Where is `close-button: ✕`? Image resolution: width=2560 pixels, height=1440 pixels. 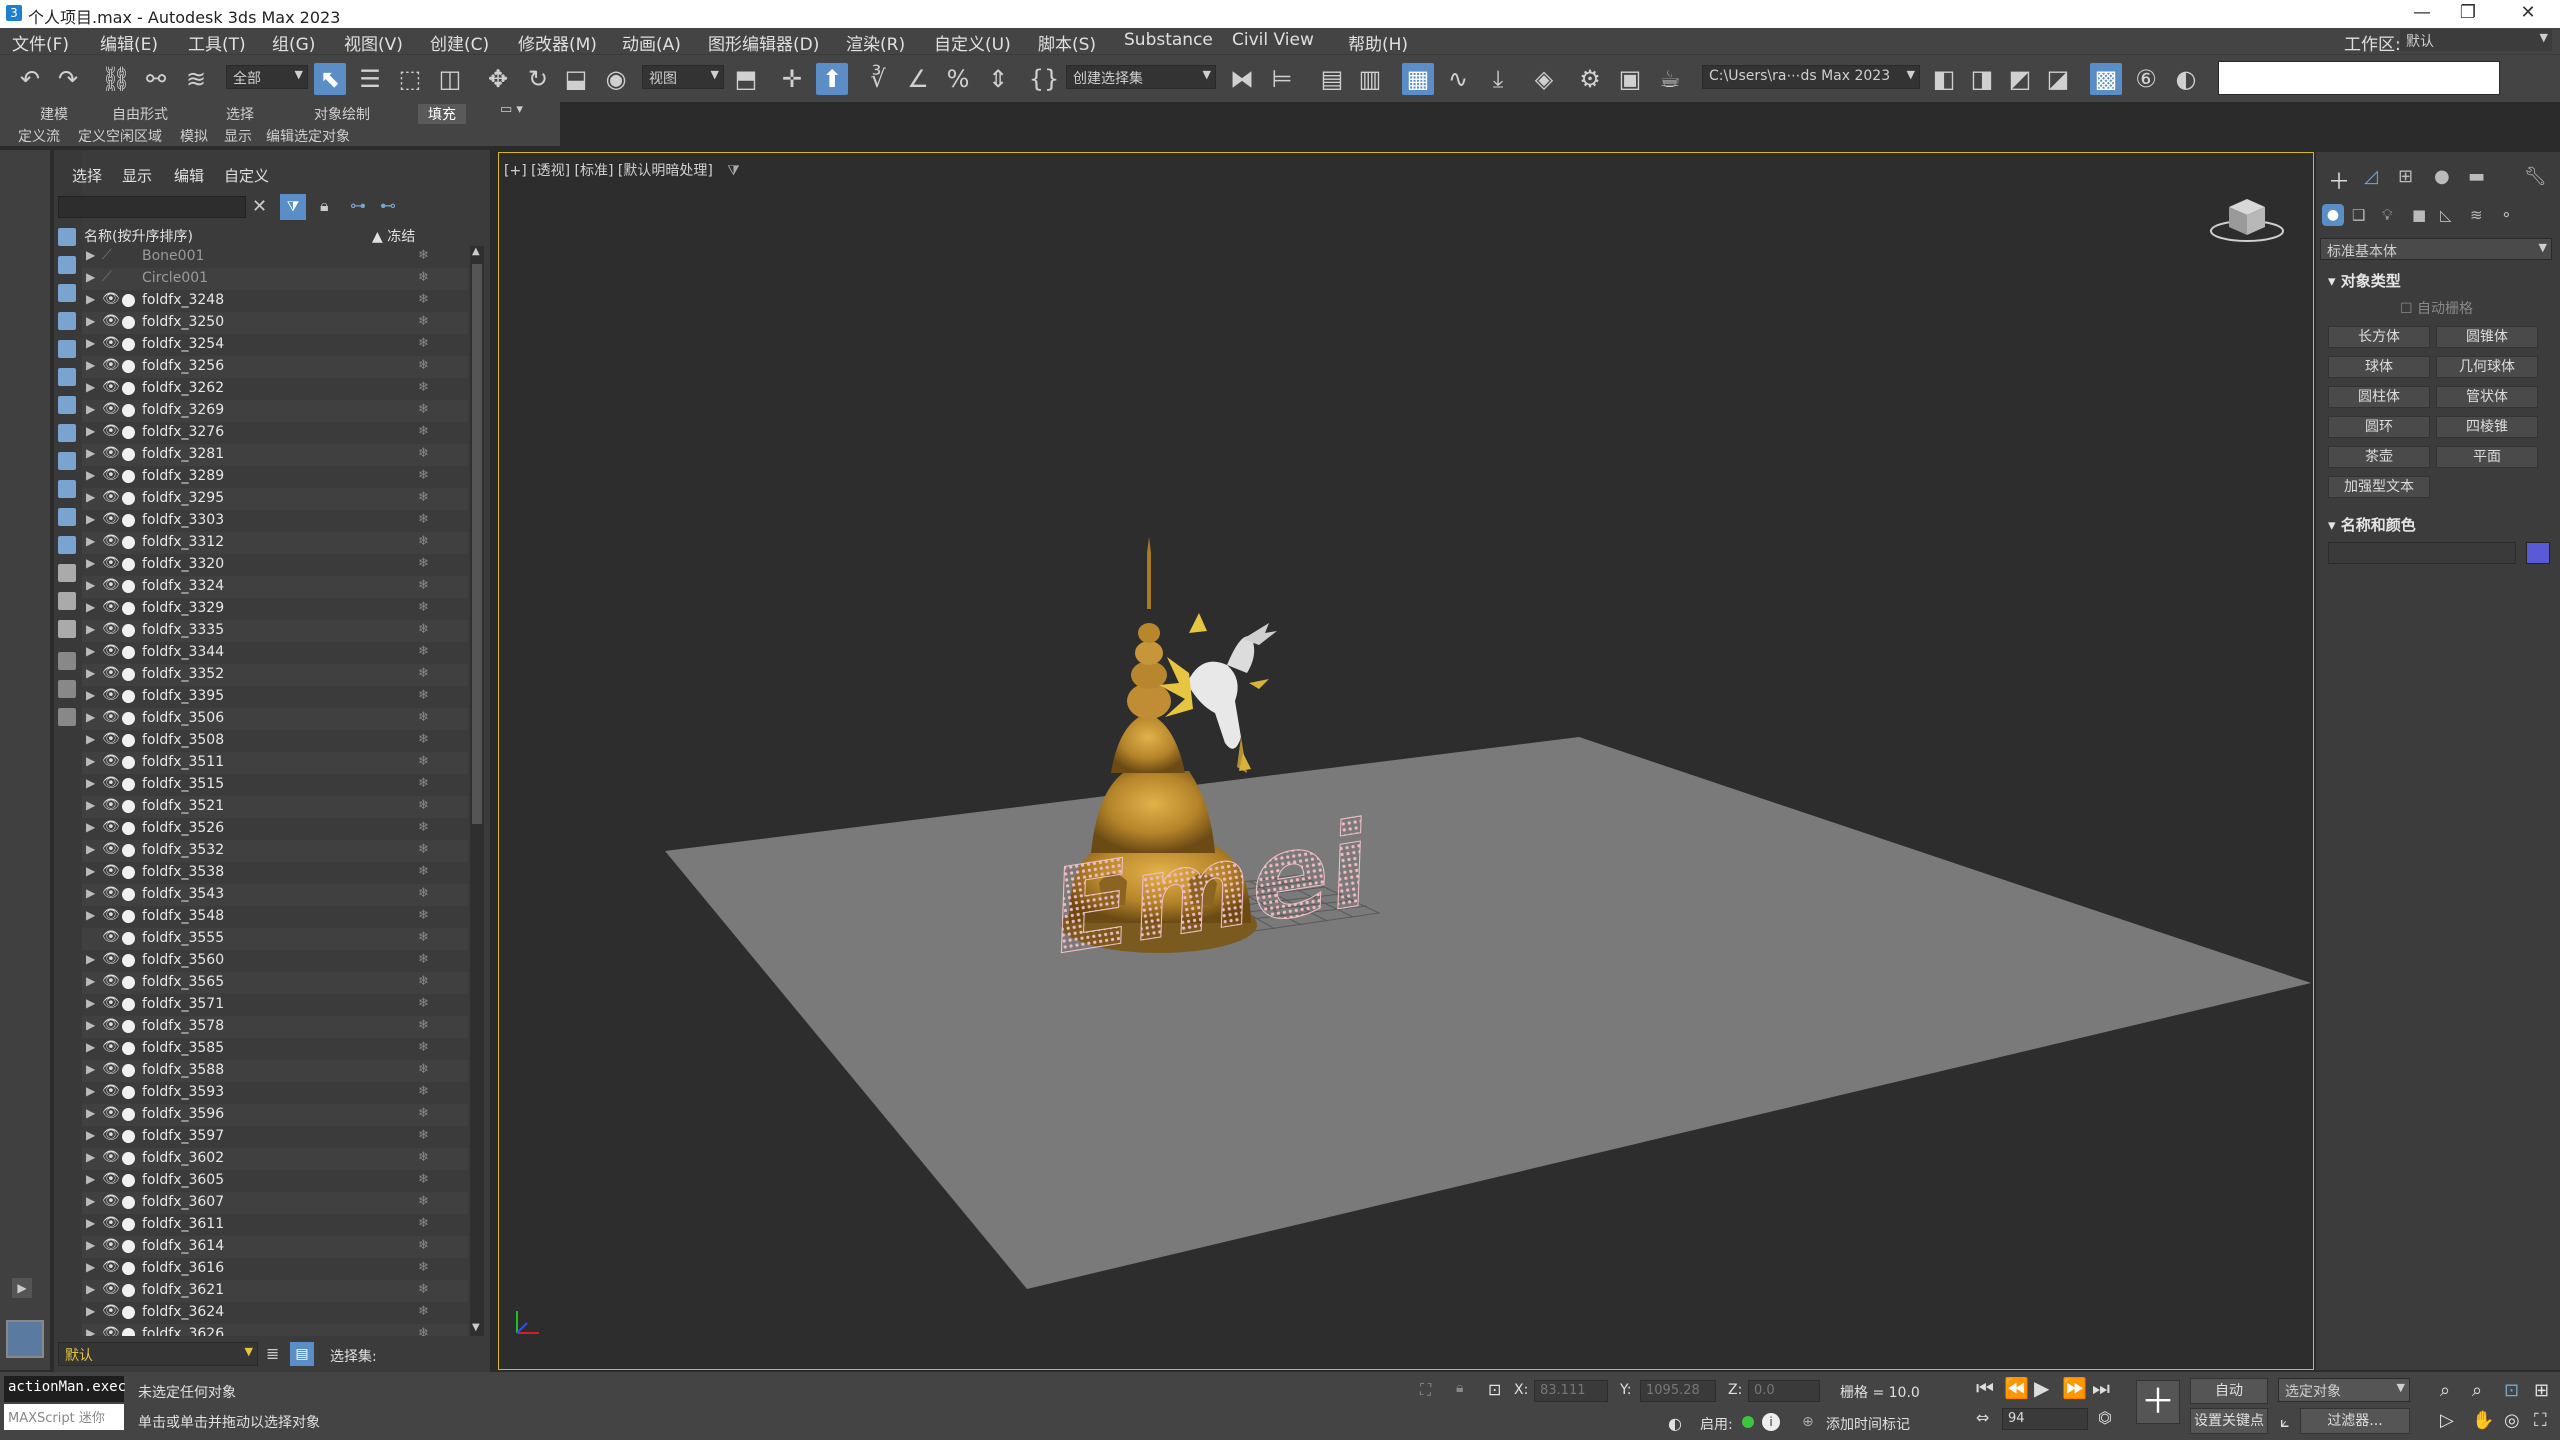 close-button: ✕ is located at coordinates (2528, 14).